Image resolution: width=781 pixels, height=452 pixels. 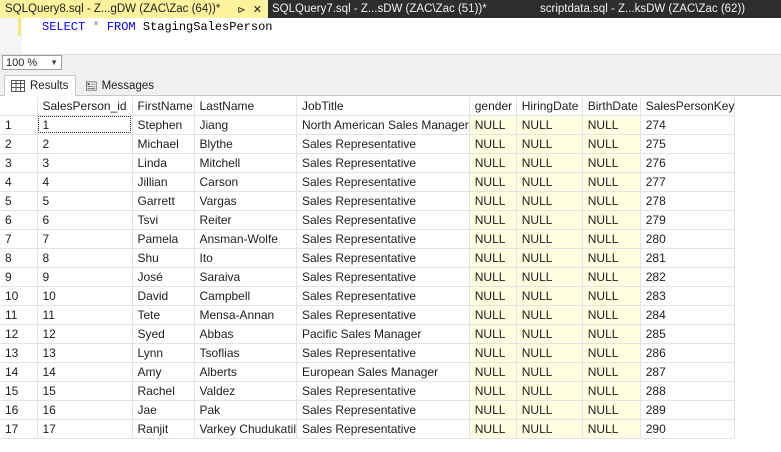 What do you see at coordinates (688, 296) in the screenshot?
I see `grid-cell: 283` at bounding box center [688, 296].